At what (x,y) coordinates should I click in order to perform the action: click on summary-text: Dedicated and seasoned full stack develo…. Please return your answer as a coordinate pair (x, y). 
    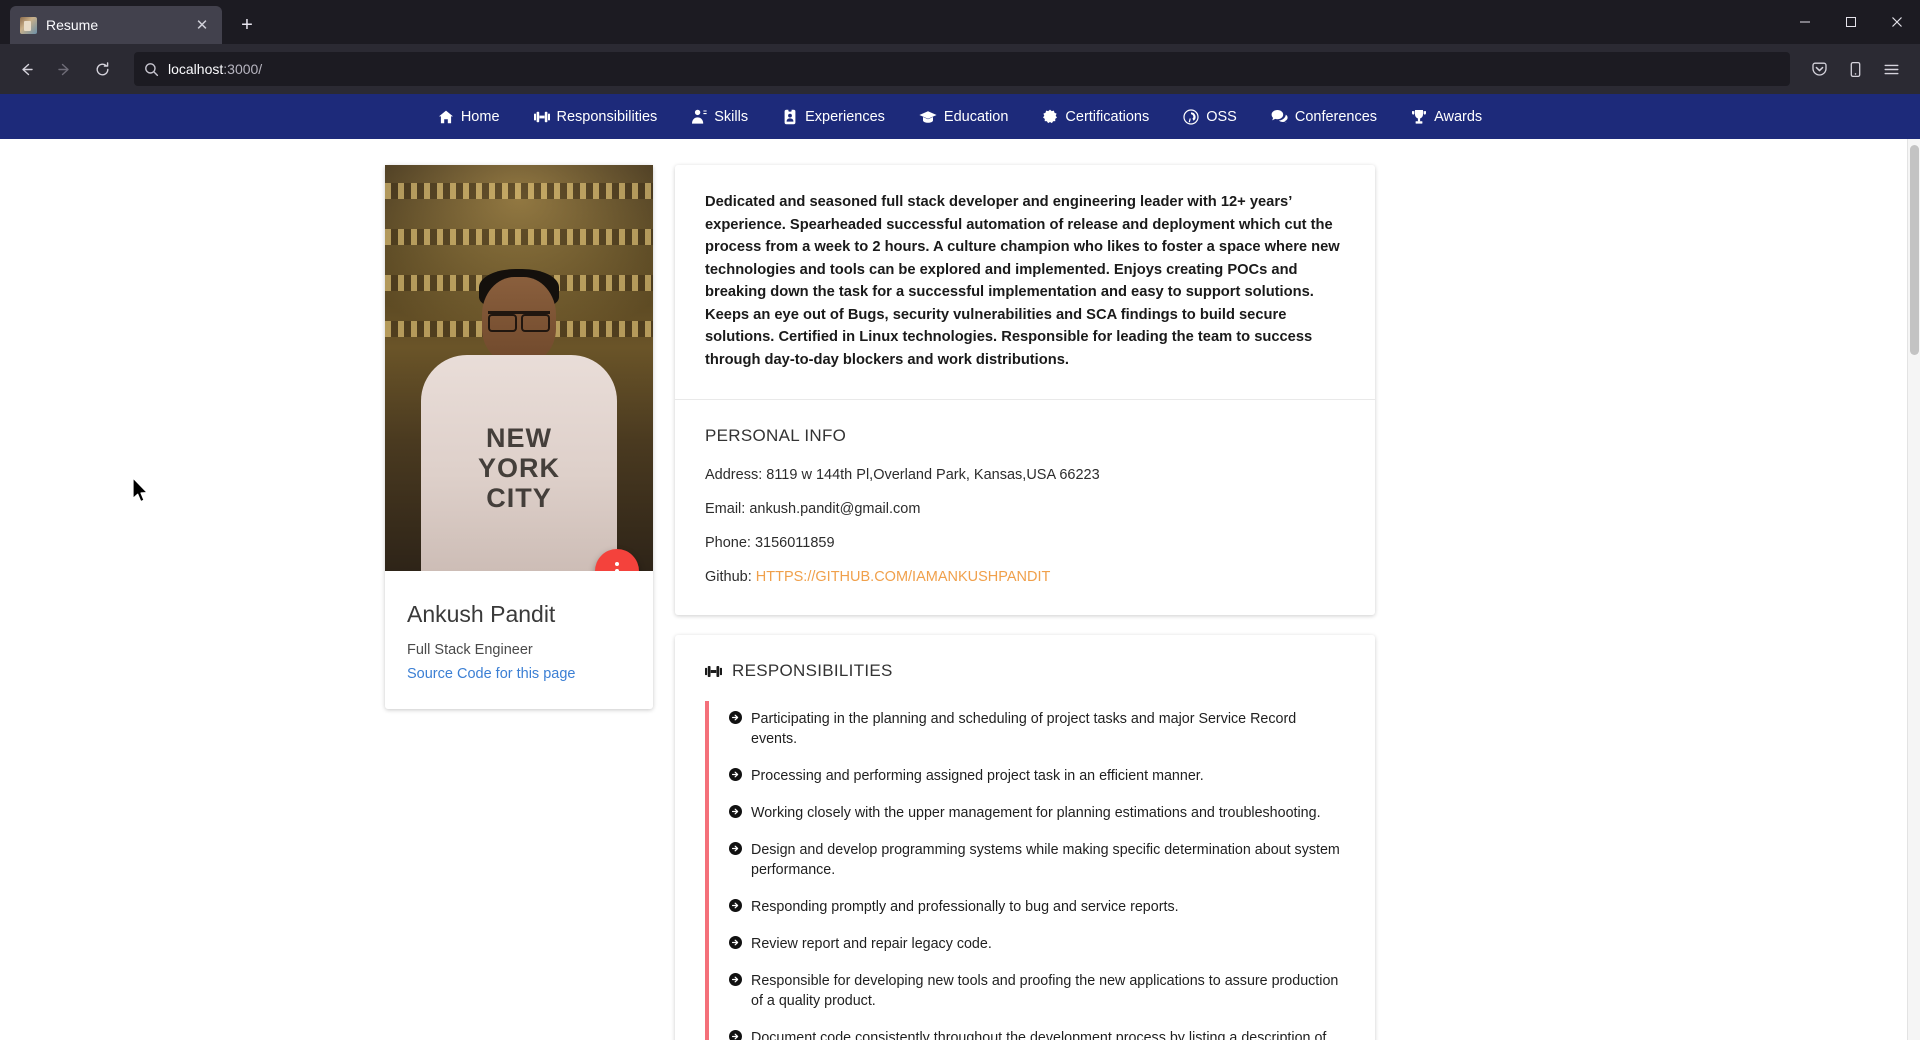
    Looking at the image, I should click on (1025, 282).